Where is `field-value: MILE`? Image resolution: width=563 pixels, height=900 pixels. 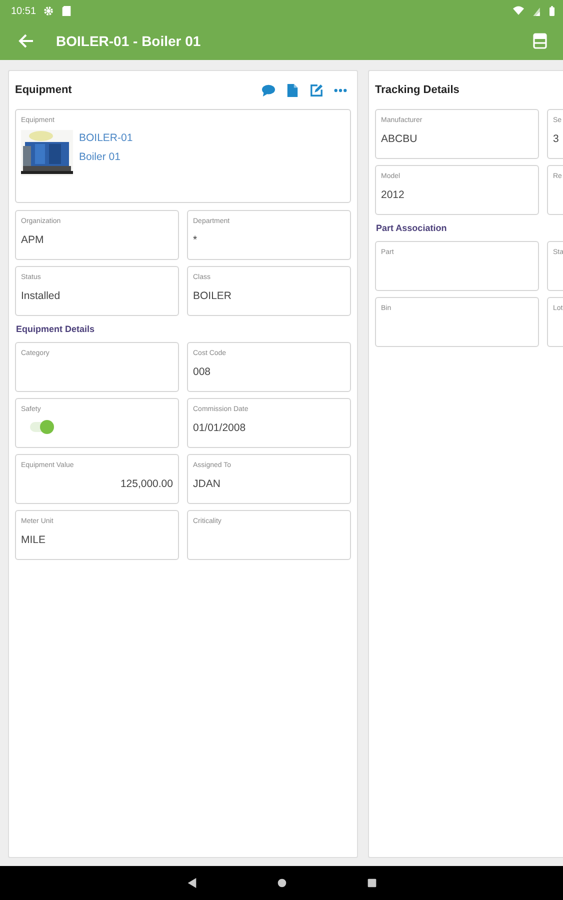
field-value: MILE is located at coordinates (33, 540).